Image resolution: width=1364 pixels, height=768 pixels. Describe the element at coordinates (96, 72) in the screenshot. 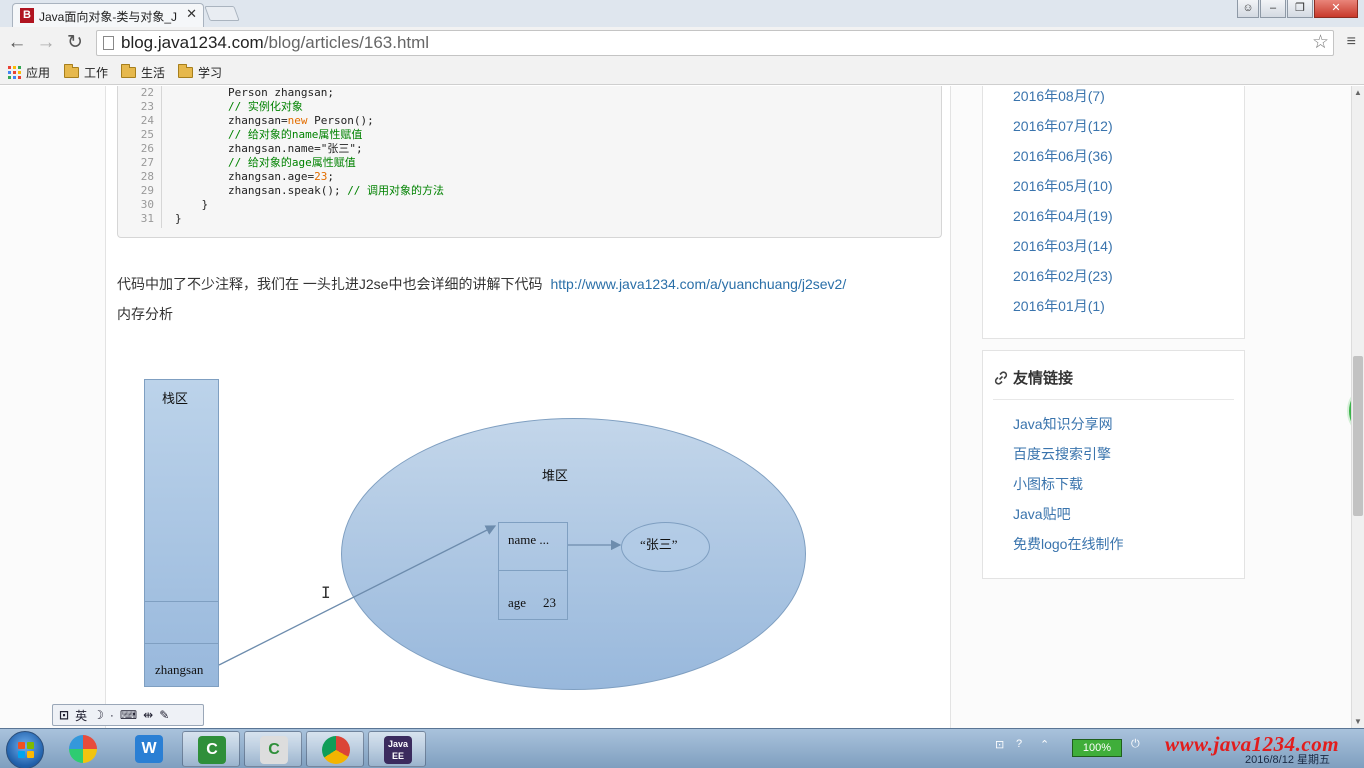

I see `bookmark-label: 工作` at that location.